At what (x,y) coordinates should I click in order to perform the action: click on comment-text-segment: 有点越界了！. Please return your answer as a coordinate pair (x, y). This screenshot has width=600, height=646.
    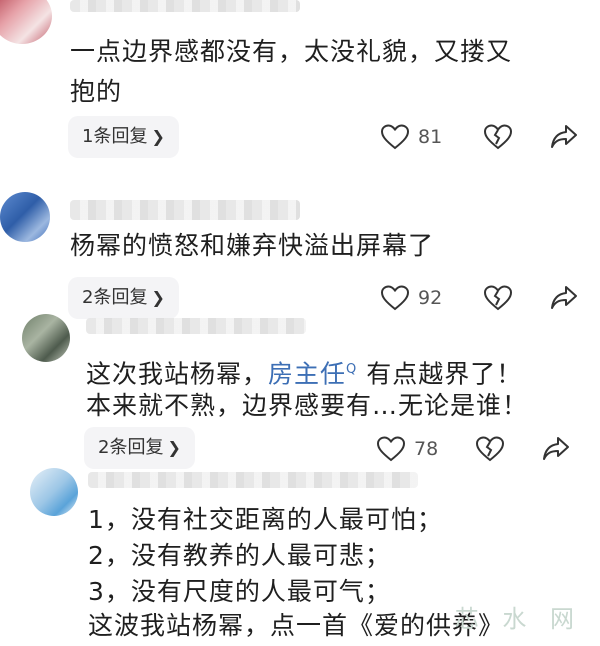
    Looking at the image, I should click on (440, 374).